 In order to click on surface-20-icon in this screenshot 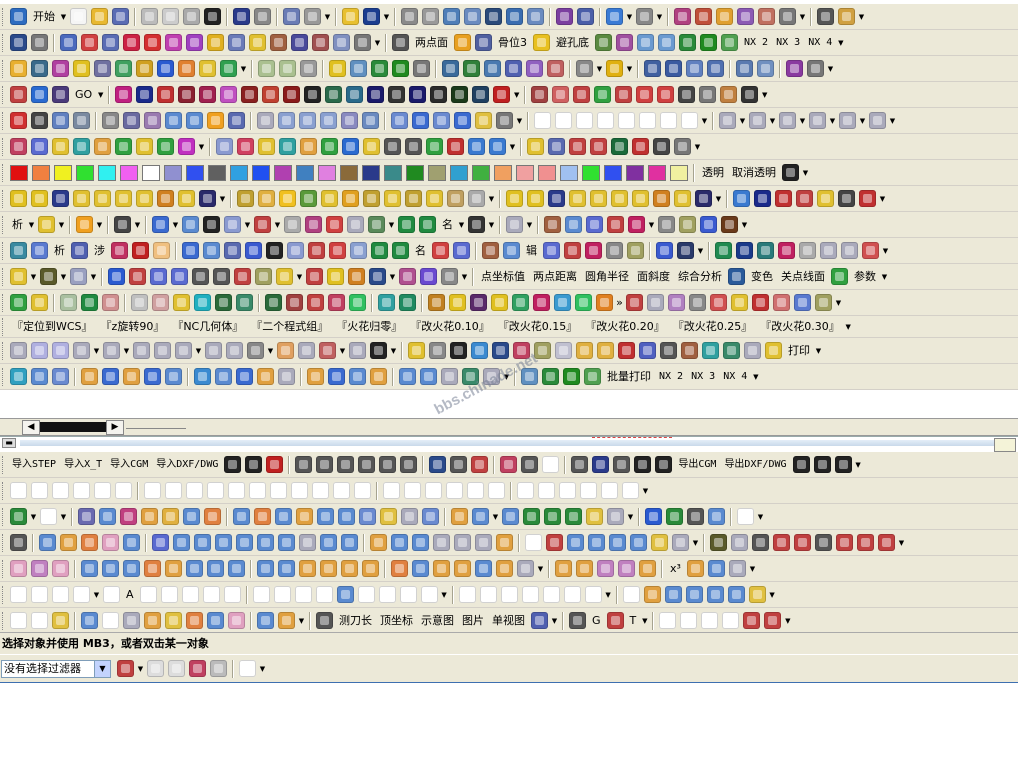, I will do `click(441, 568)`.